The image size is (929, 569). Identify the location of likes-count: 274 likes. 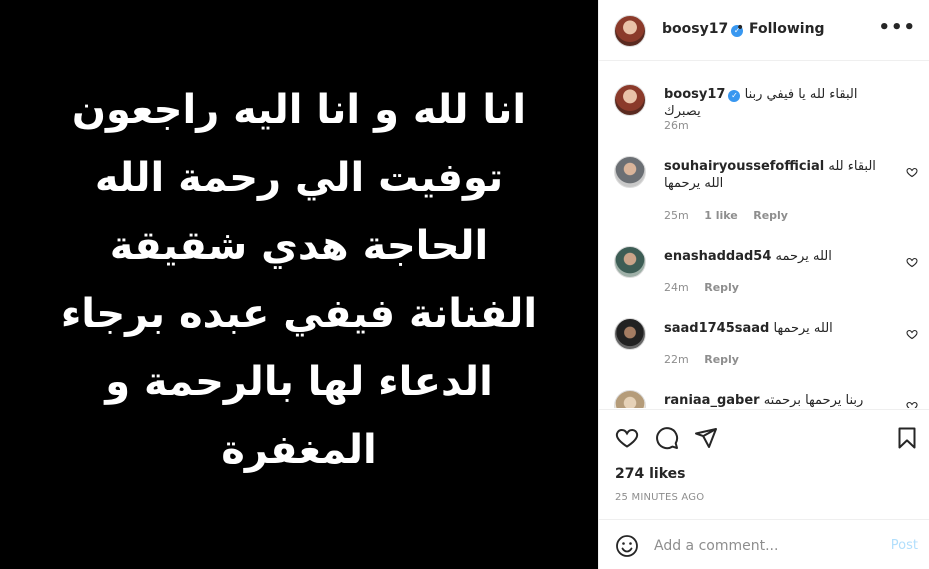
(650, 474).